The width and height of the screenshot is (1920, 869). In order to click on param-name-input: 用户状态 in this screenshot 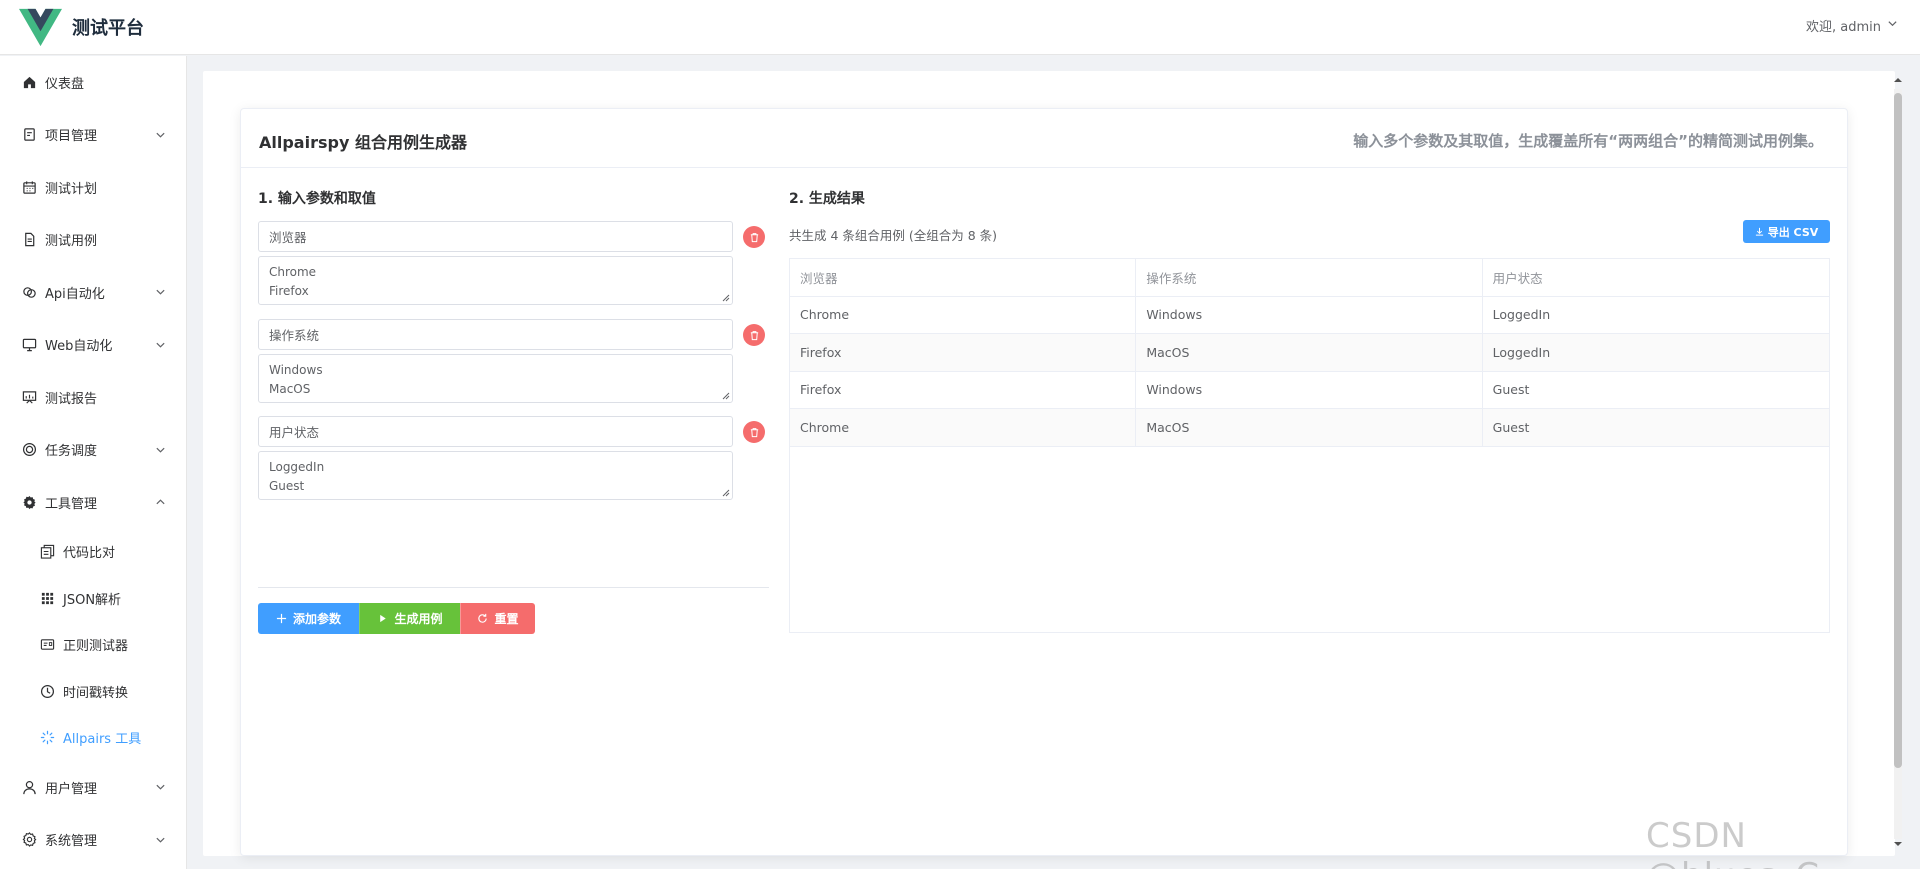, I will do `click(495, 431)`.